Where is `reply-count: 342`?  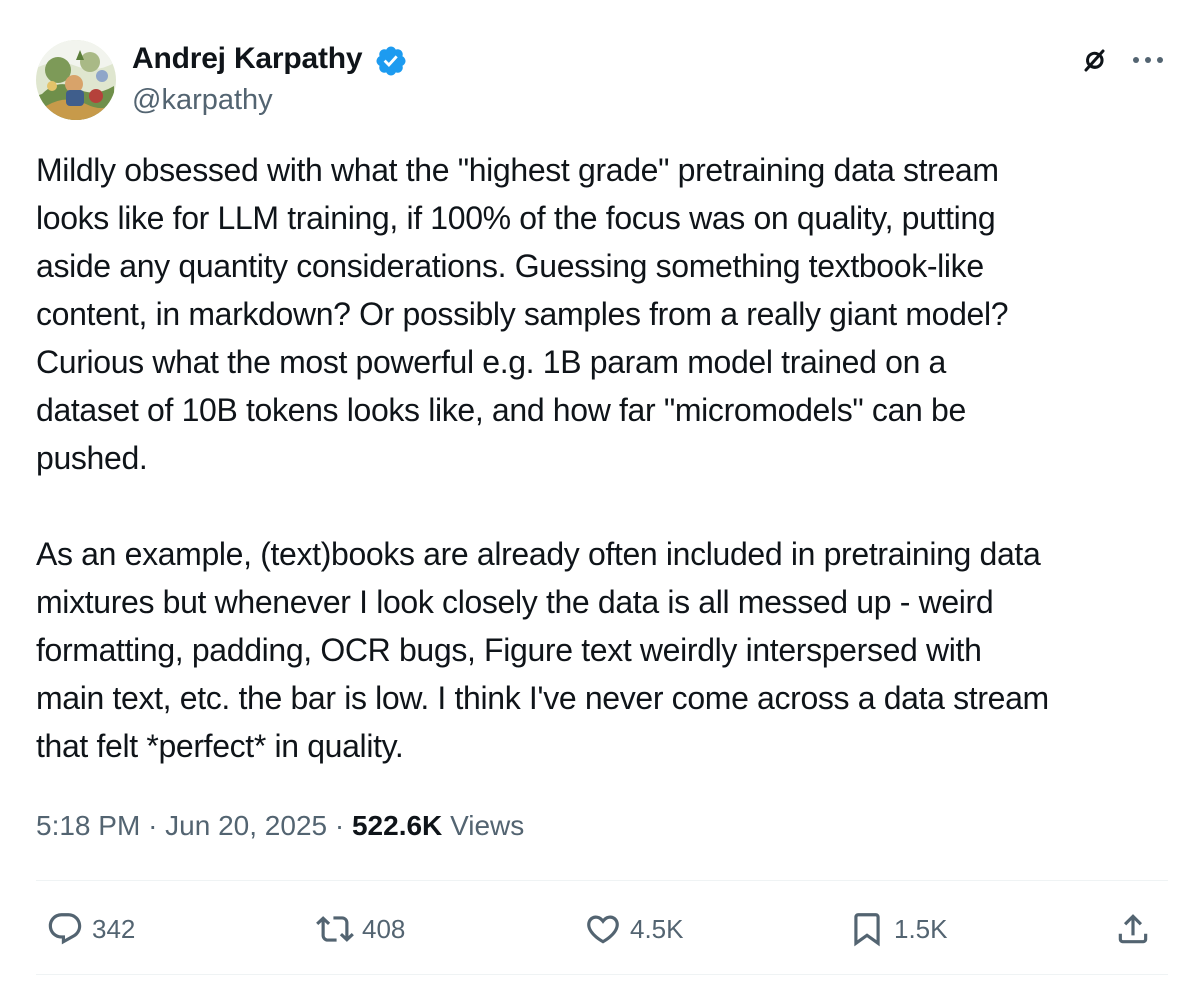
reply-count: 342 is located at coordinates (114, 928).